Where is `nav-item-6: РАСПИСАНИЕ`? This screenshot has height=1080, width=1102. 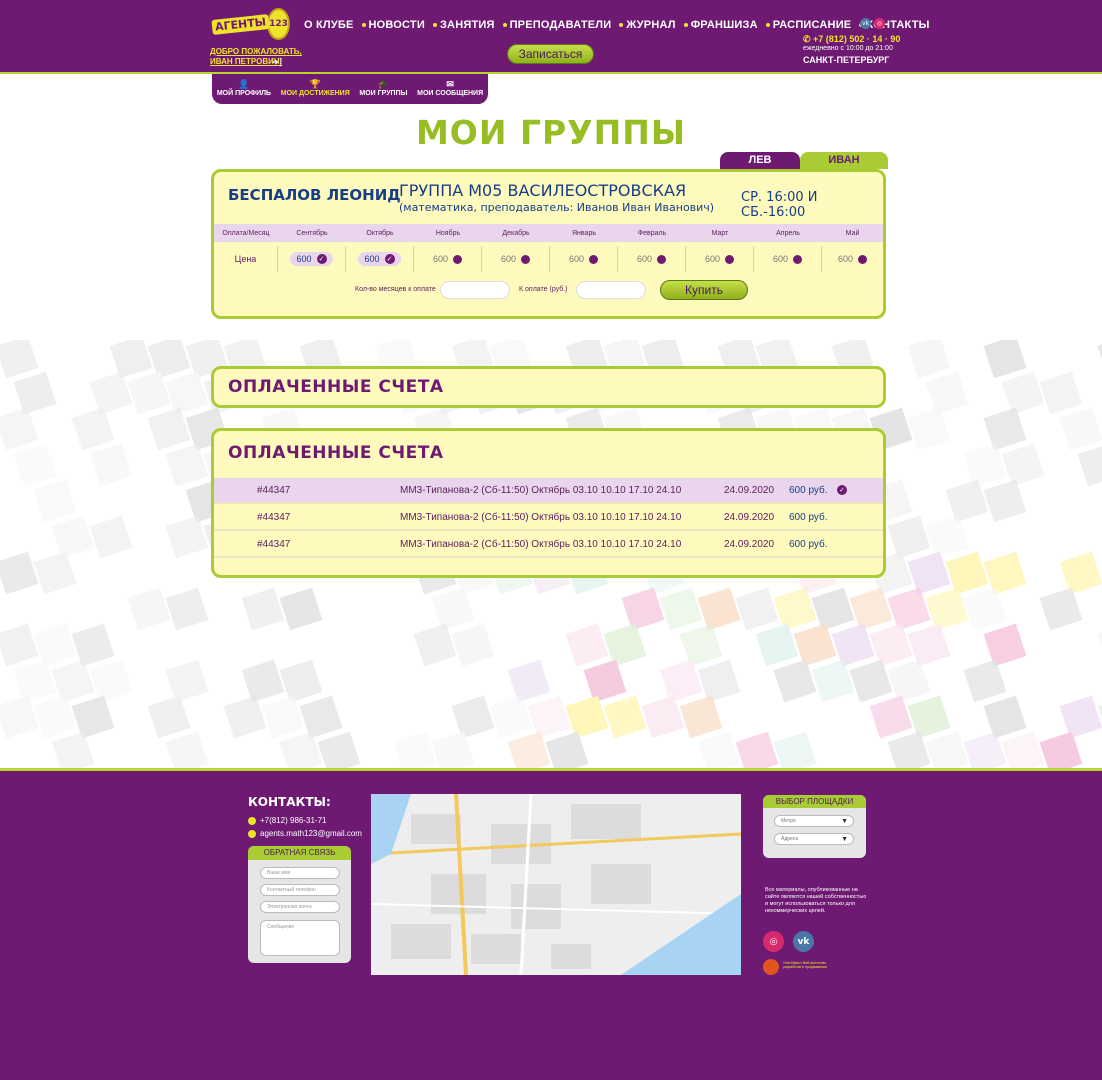
nav-item-6: РАСПИСАНИЕ is located at coordinates (809, 25).